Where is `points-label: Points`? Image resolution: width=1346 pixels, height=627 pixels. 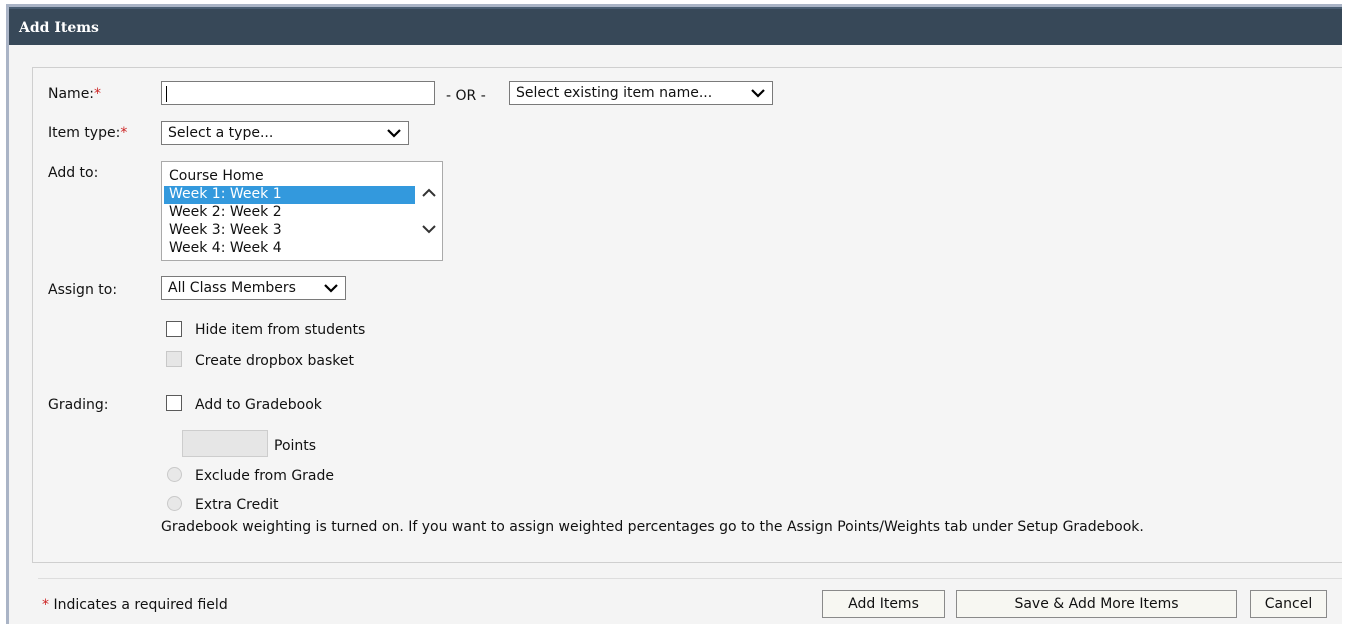
points-label: Points is located at coordinates (295, 446).